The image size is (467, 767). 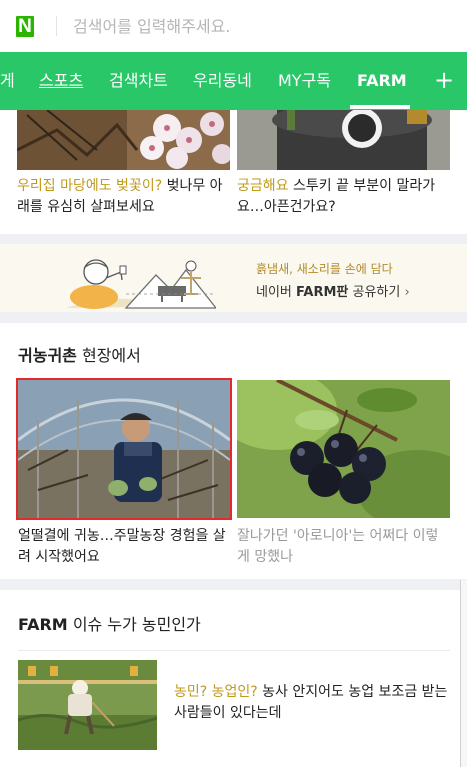 What do you see at coordinates (216, 692) in the screenshot?
I see `farm-issue-highlight: 농민? 농업인?` at bounding box center [216, 692].